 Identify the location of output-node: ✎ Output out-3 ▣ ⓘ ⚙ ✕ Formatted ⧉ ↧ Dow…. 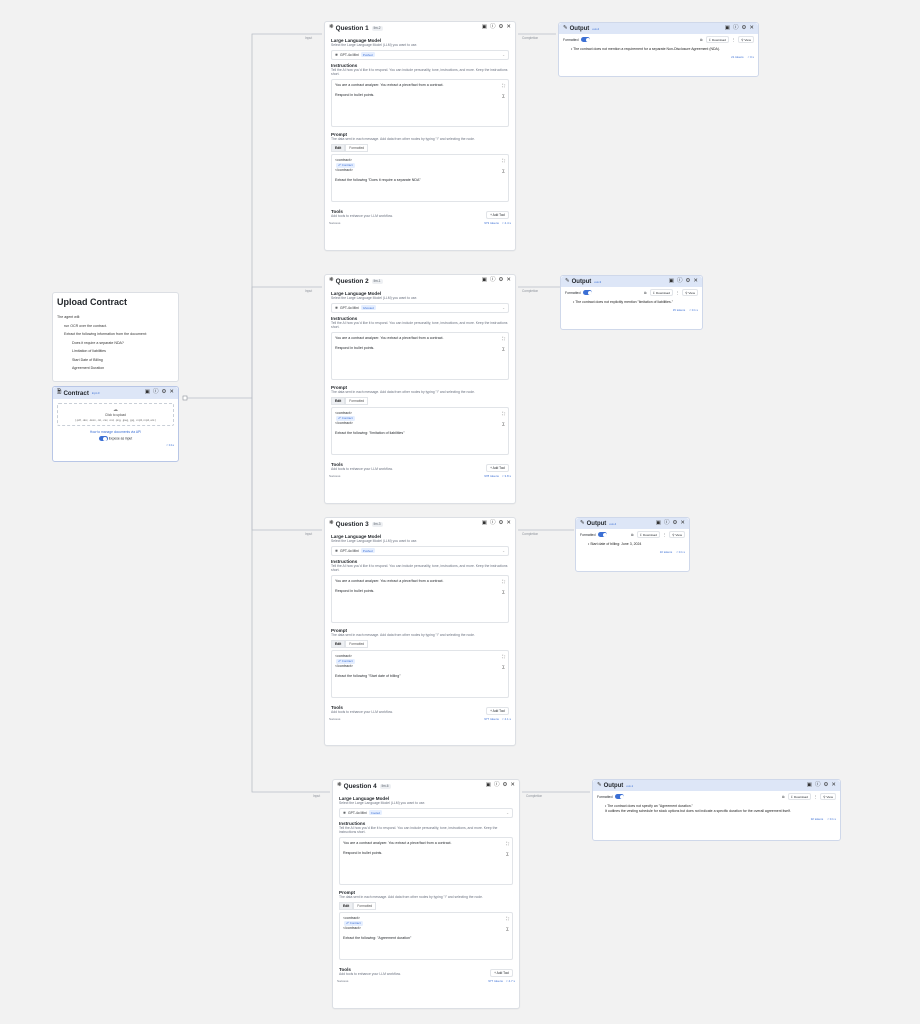
(631, 302).